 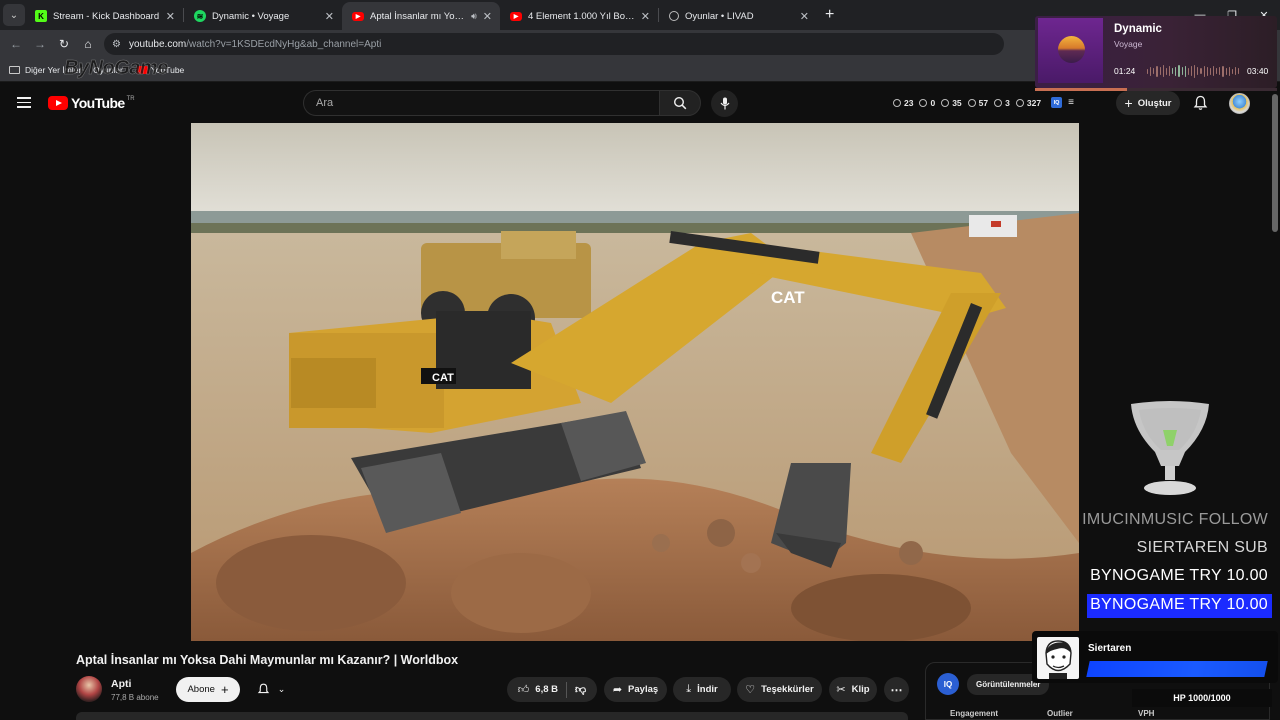 I want to click on folder-icon, so click(x=14, y=69).